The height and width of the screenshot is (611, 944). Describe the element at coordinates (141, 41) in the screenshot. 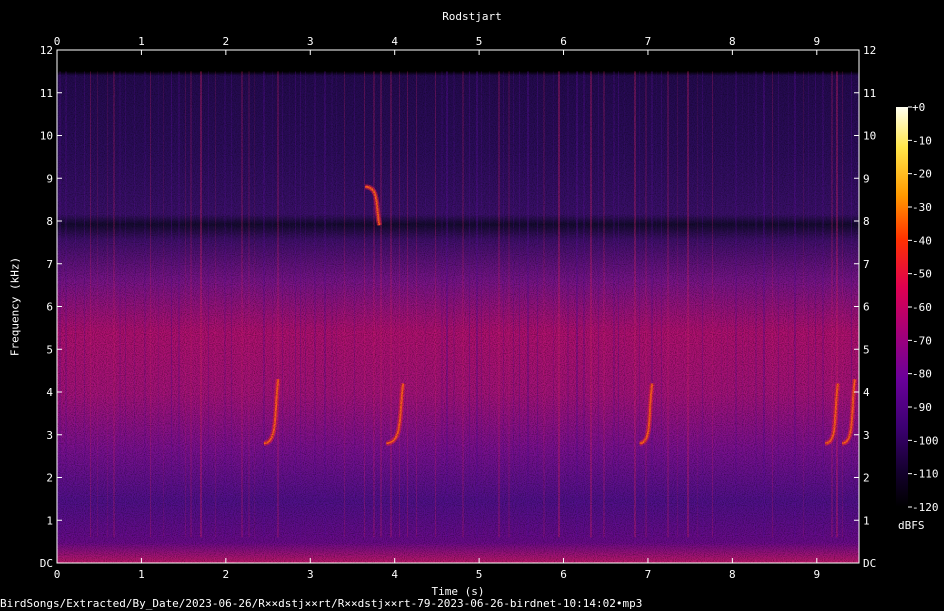

I see `x-tick-label-top: 1` at that location.